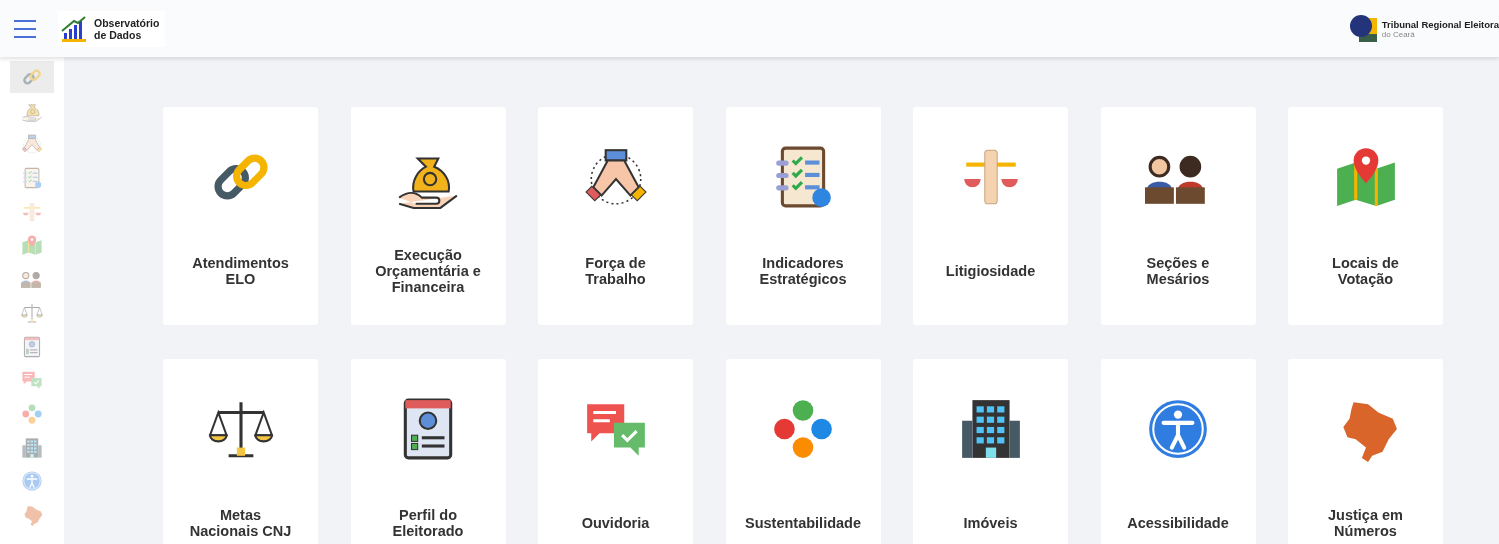 The image size is (1499, 544). I want to click on sidebar-item, so click(32, 77).